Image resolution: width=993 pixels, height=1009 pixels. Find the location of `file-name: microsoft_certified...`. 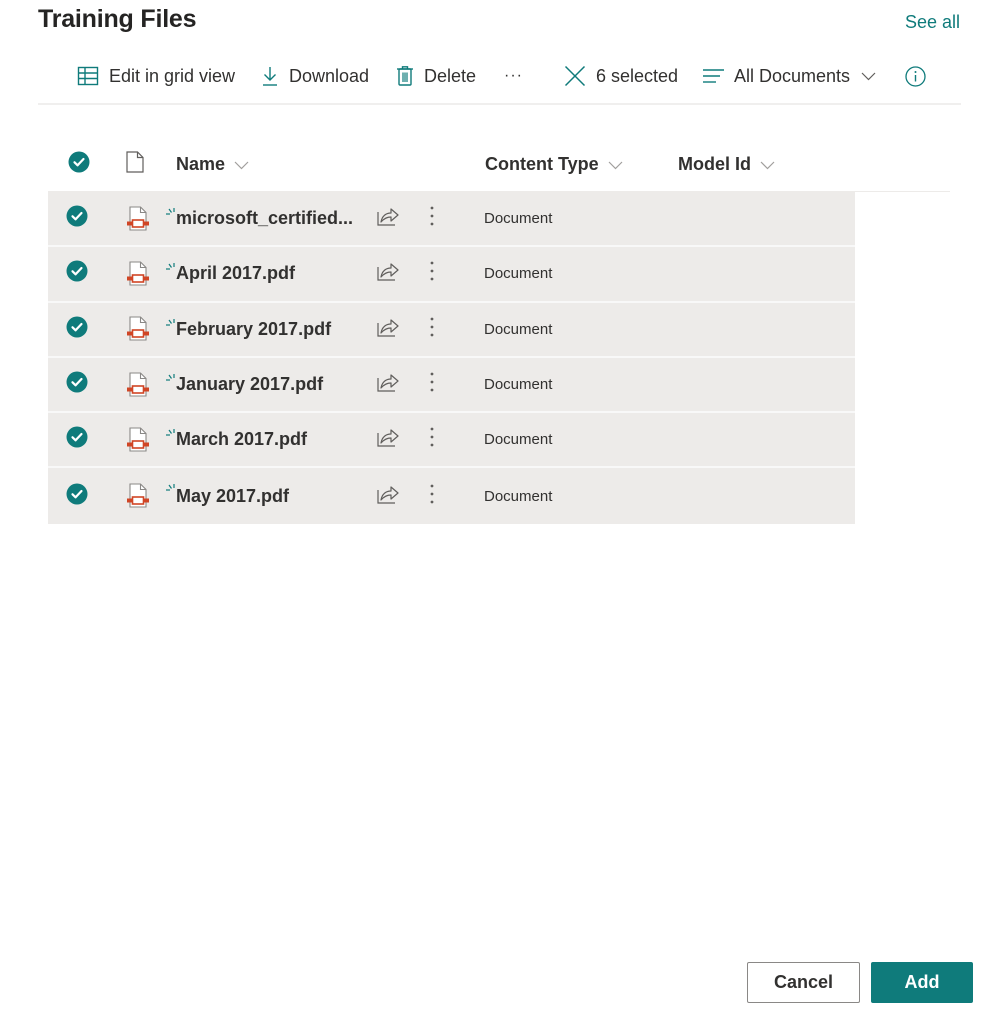

file-name: microsoft_certified... is located at coordinates (265, 218).